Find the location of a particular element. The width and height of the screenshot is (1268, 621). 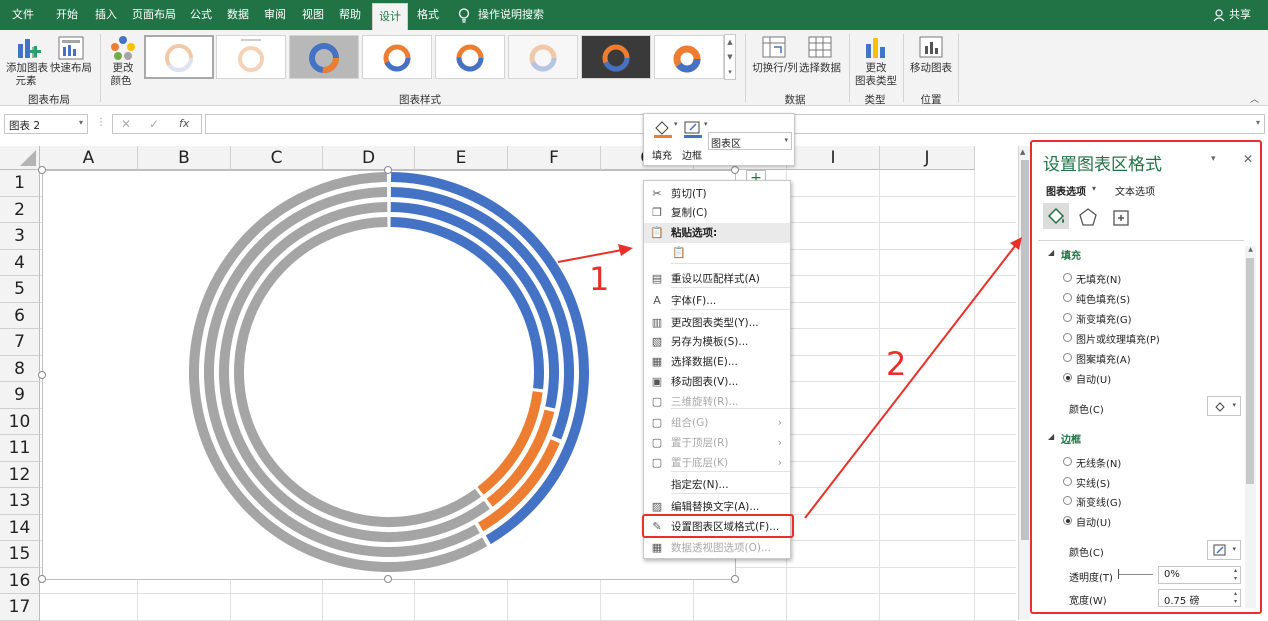

step-2-label: 2 is located at coordinates (896, 364).